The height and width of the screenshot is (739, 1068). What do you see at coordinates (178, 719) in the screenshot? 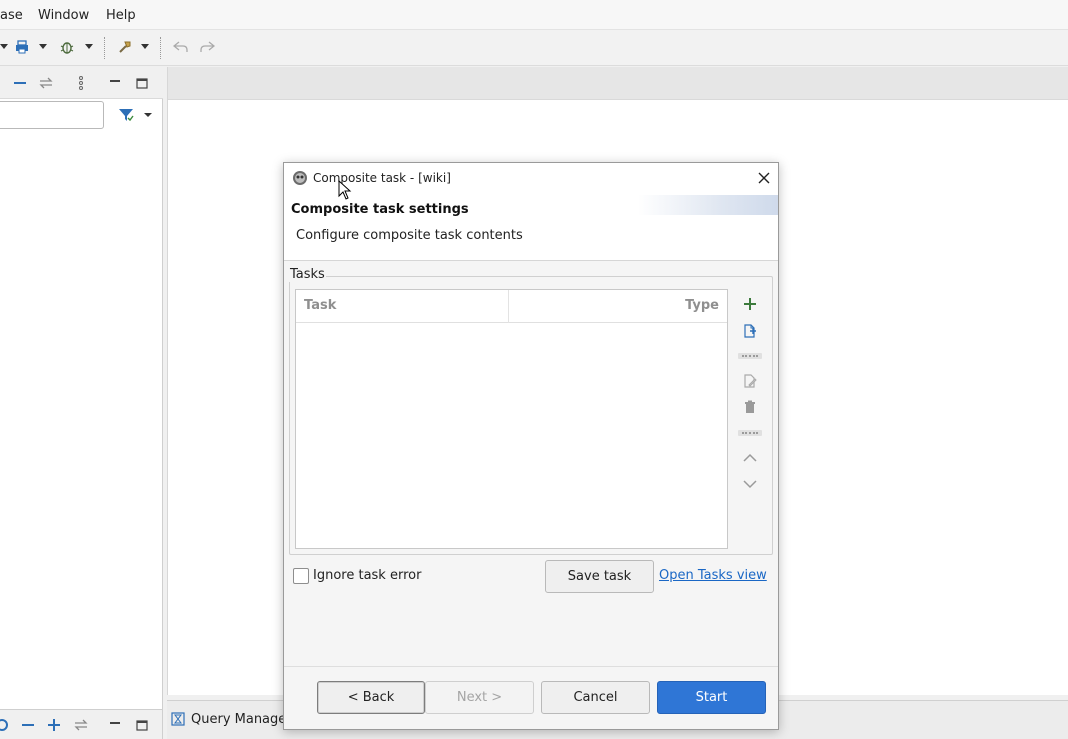
I see `query-manager-icon` at bounding box center [178, 719].